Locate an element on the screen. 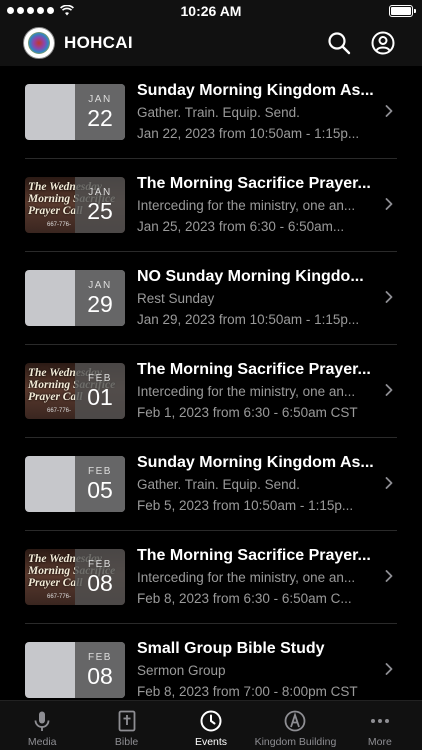  tab-label: Kingdom Building is located at coordinates (295, 742).